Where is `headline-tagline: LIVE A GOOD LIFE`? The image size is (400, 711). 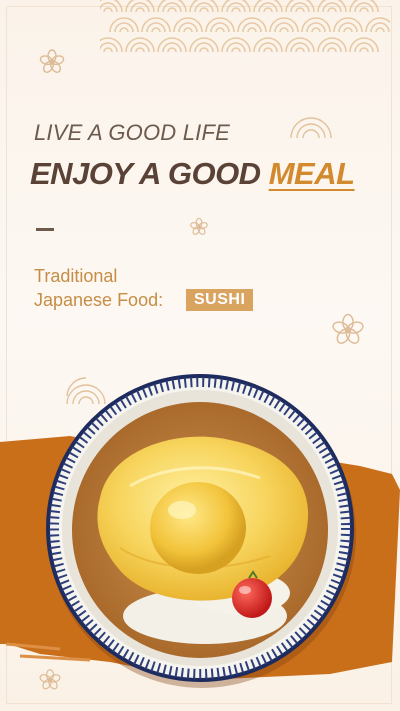
headline-tagline: LIVE A GOOD LIFE is located at coordinates (132, 132).